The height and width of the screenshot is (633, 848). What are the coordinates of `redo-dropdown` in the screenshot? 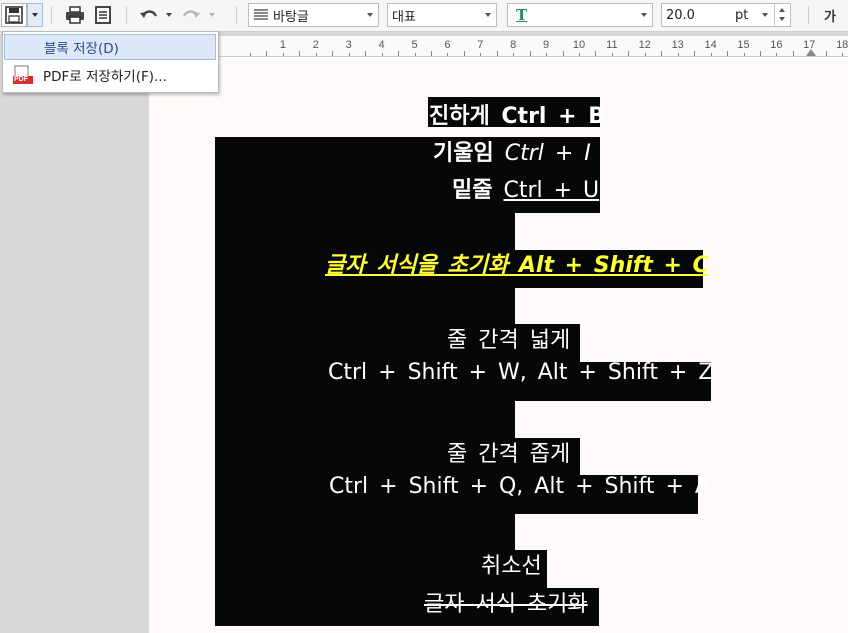 It's located at (212, 15).